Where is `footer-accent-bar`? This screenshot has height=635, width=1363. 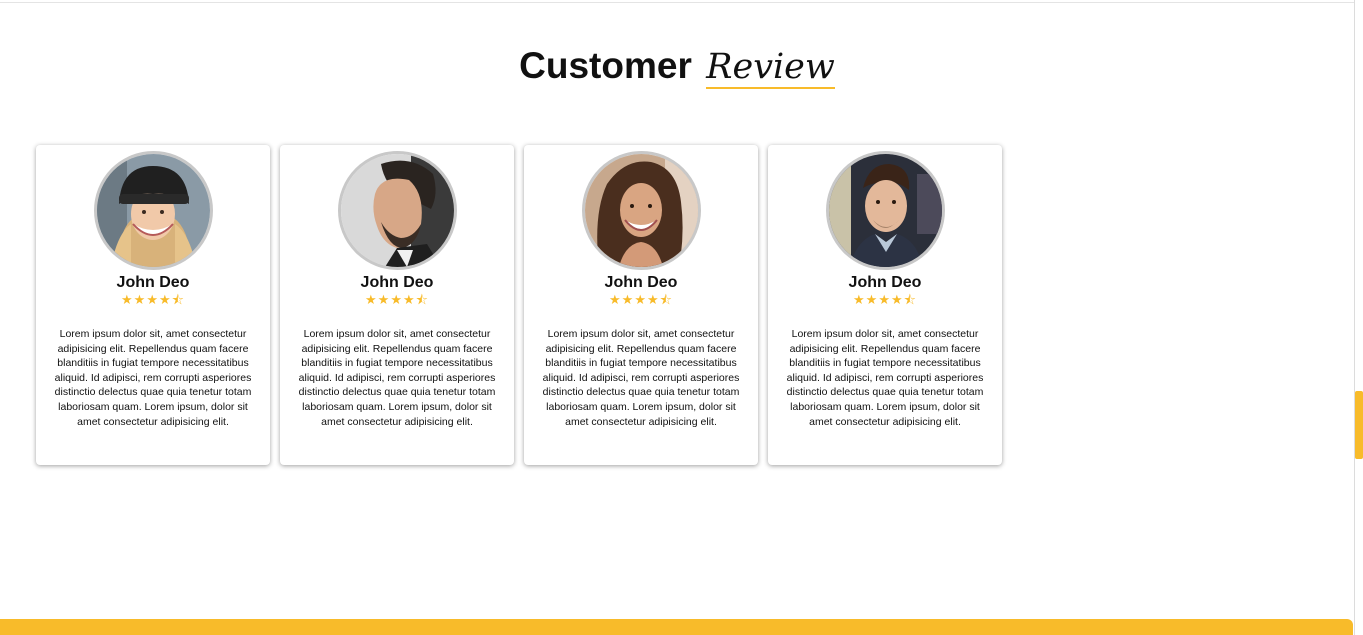
footer-accent-bar is located at coordinates (676, 627).